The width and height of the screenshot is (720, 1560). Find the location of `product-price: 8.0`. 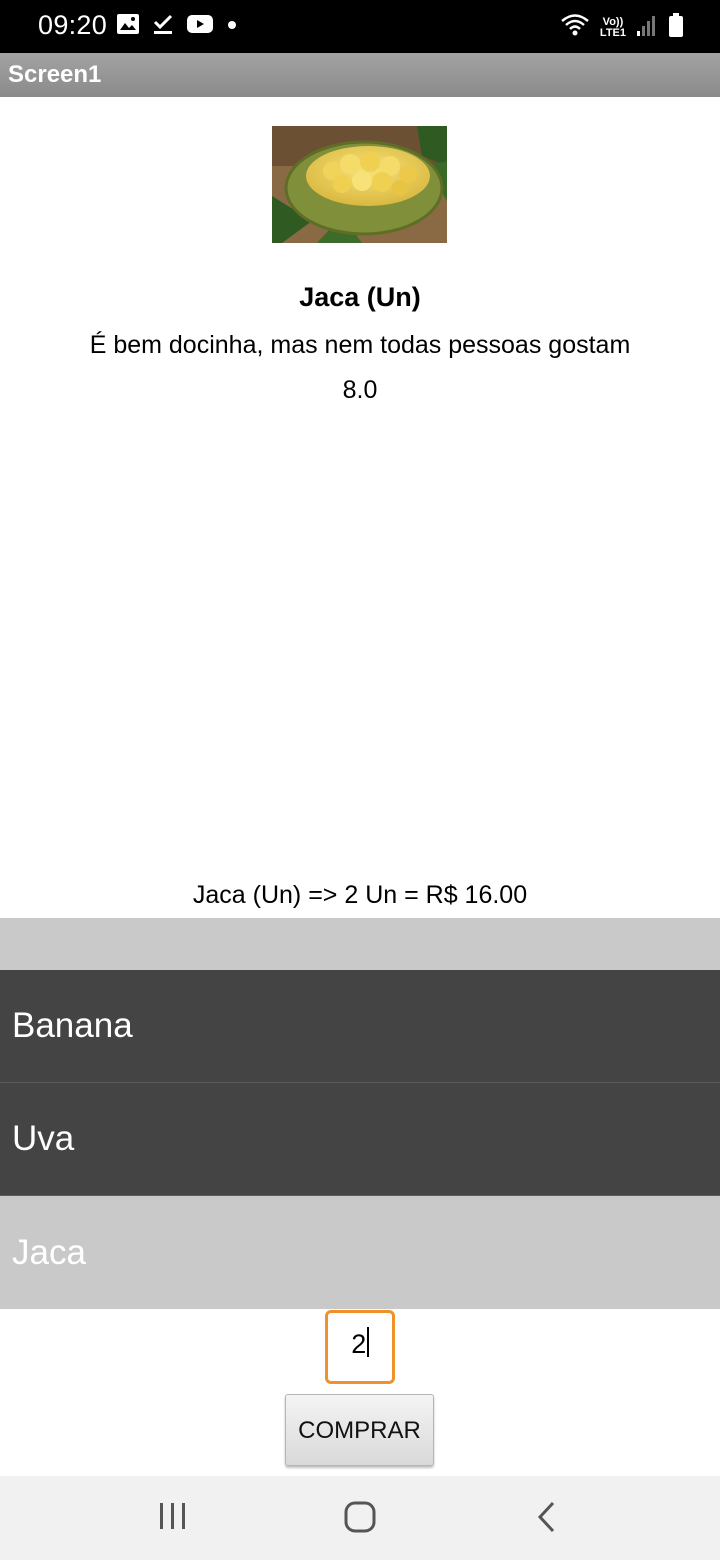

product-price: 8.0 is located at coordinates (360, 390).